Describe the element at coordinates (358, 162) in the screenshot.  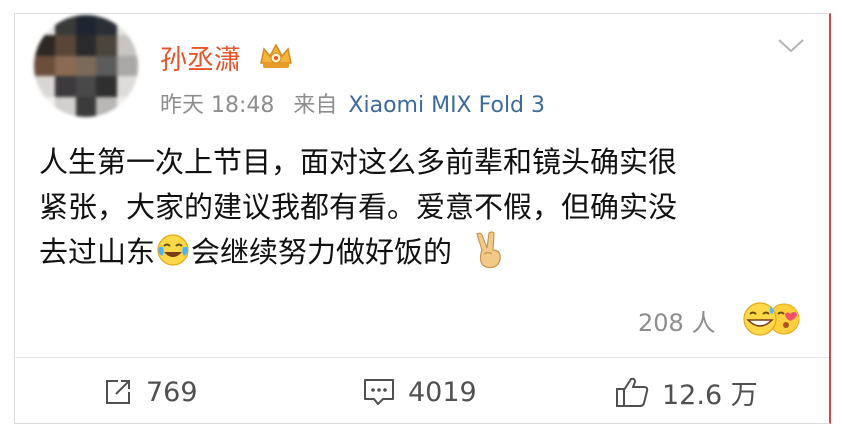
I see `content-line: 人生第一次上节目，面对这么多前辈和镜头确实很` at that location.